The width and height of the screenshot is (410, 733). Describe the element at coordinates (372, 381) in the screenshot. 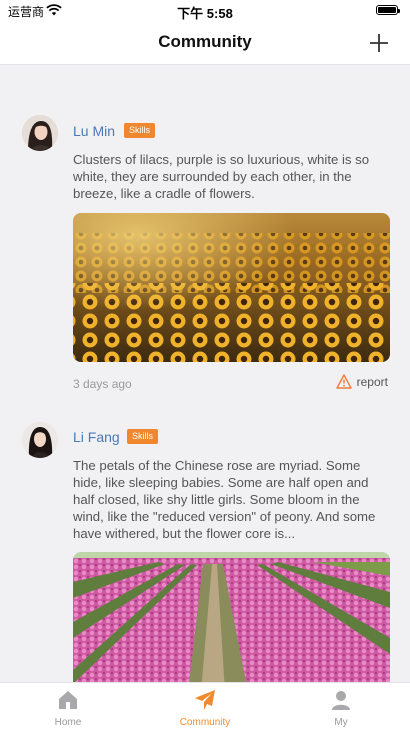

I see `report-label: report` at that location.